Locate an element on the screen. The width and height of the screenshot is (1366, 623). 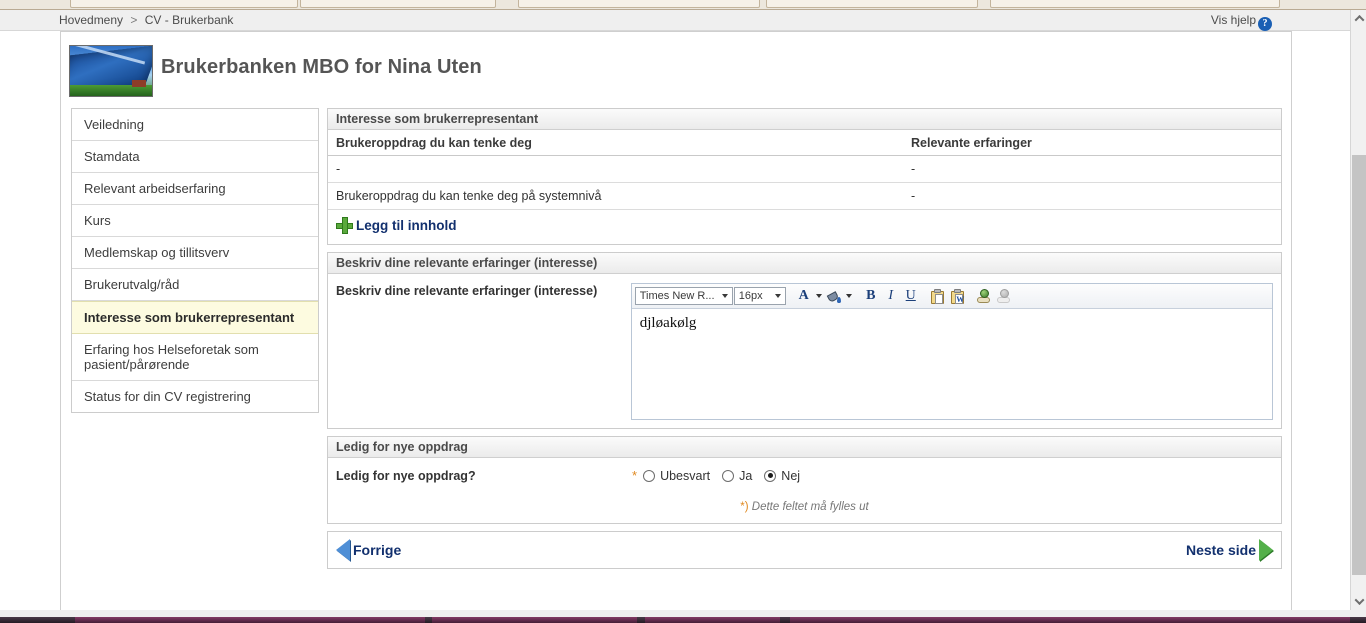
scrollbar-thumb is located at coordinates (1359, 365).